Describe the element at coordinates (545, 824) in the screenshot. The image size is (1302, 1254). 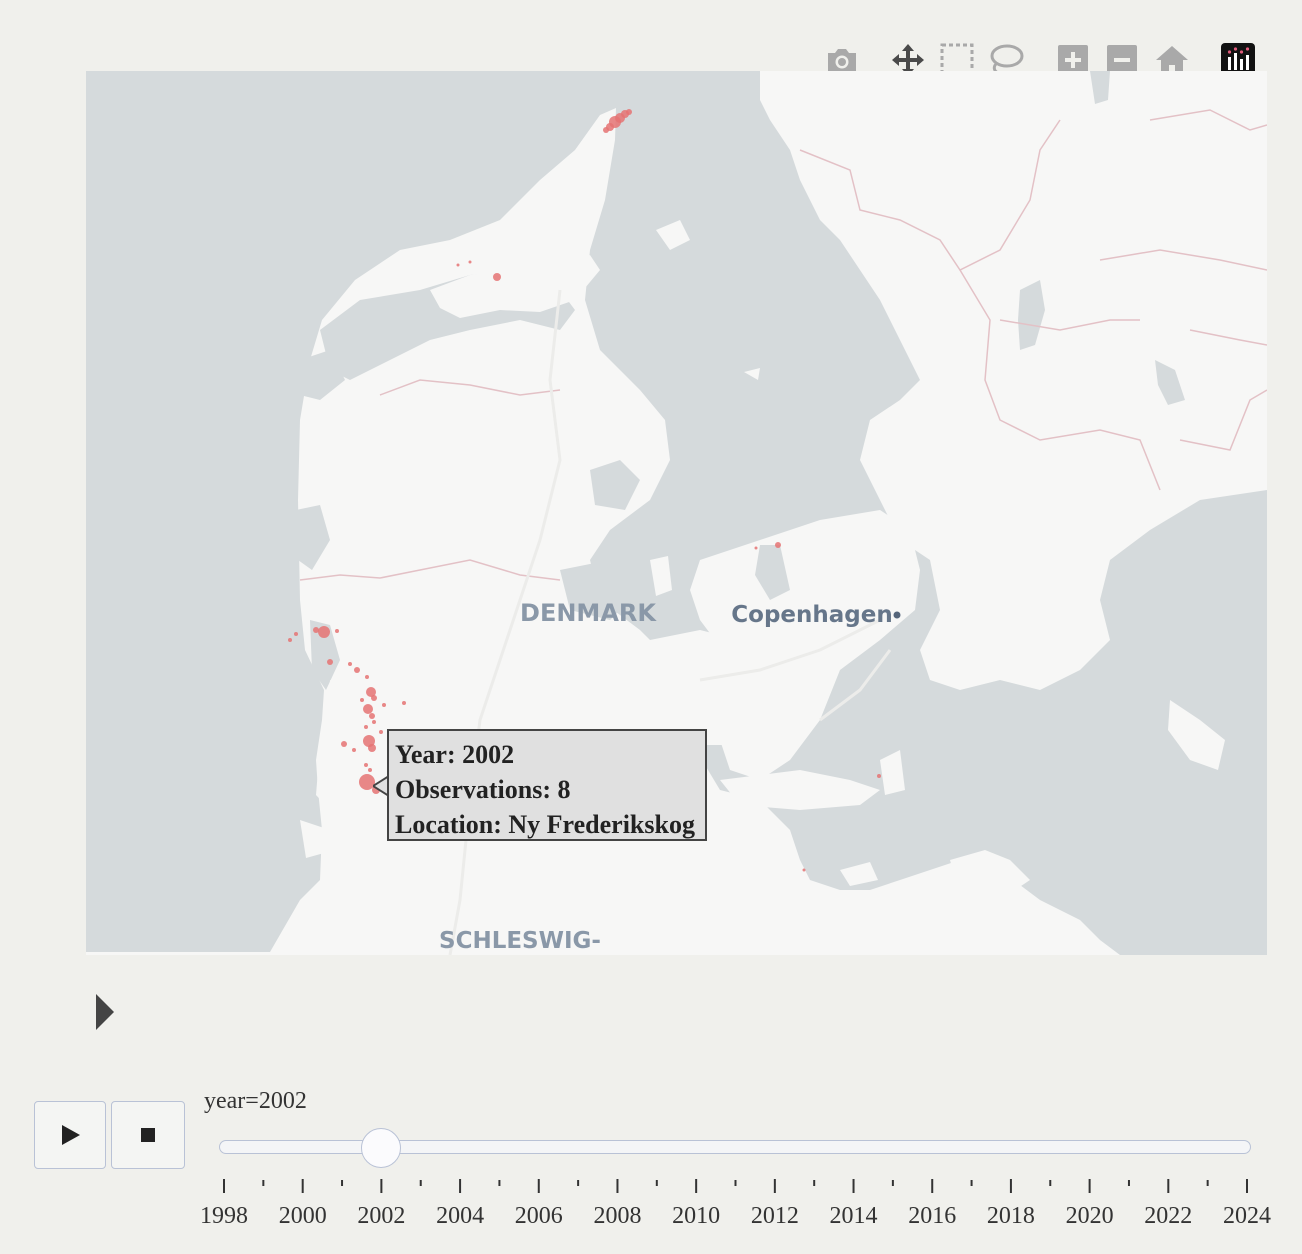
I see `tooltip-location: Location: Ny Frederikskog` at that location.